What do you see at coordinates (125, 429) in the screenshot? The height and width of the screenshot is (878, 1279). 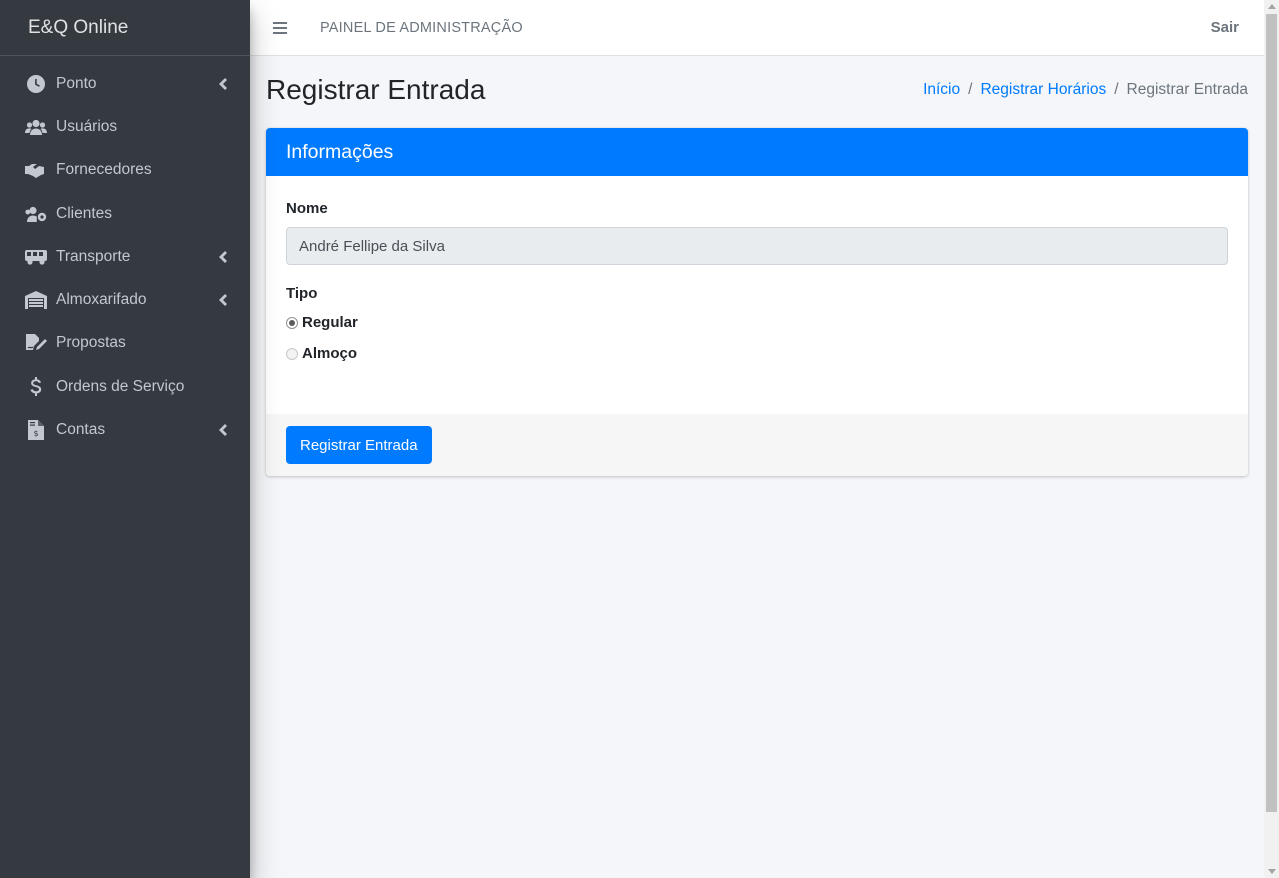 I see `sidebar-item-contas: $ Contas` at bounding box center [125, 429].